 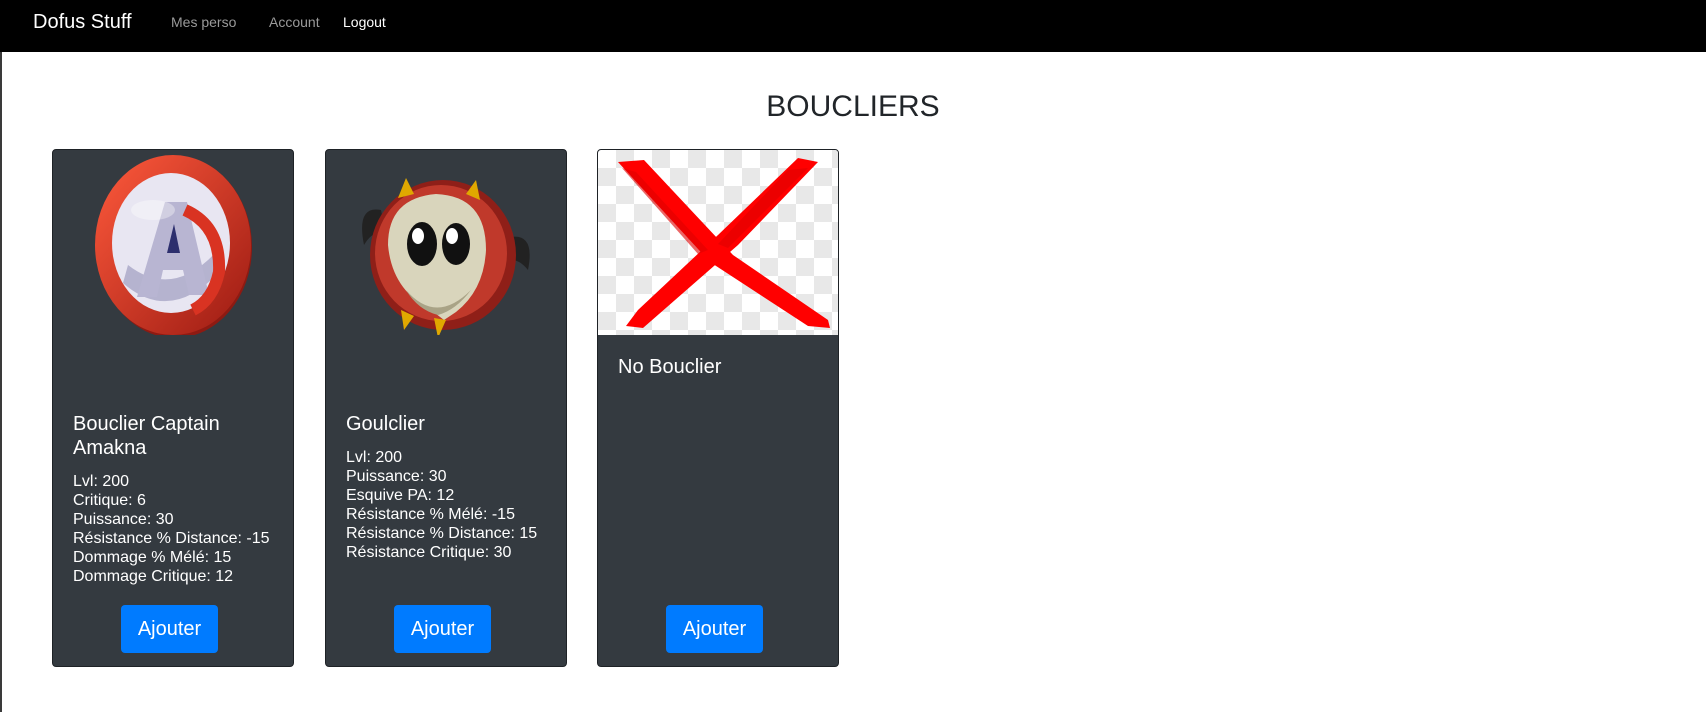 I want to click on card-title: Goulclier, so click(x=385, y=424).